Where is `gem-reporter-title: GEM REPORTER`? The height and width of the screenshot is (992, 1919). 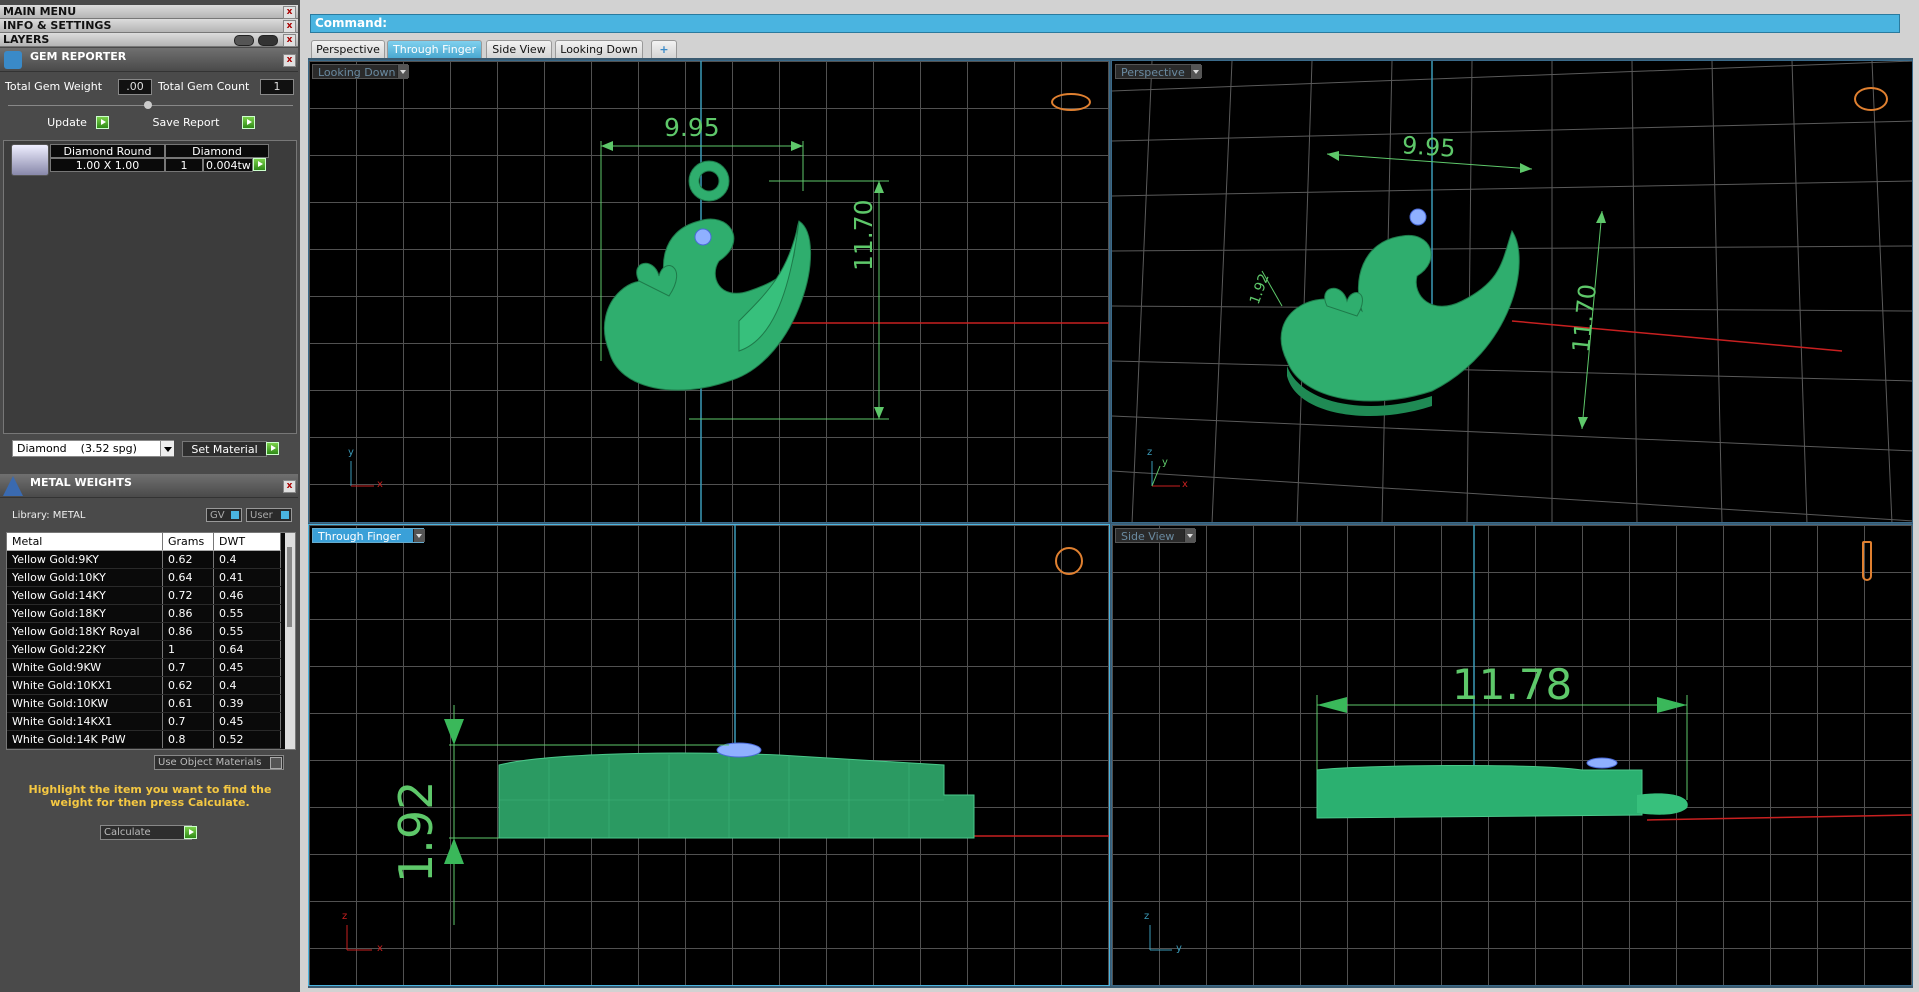 gem-reporter-title: GEM REPORTER is located at coordinates (78, 56).